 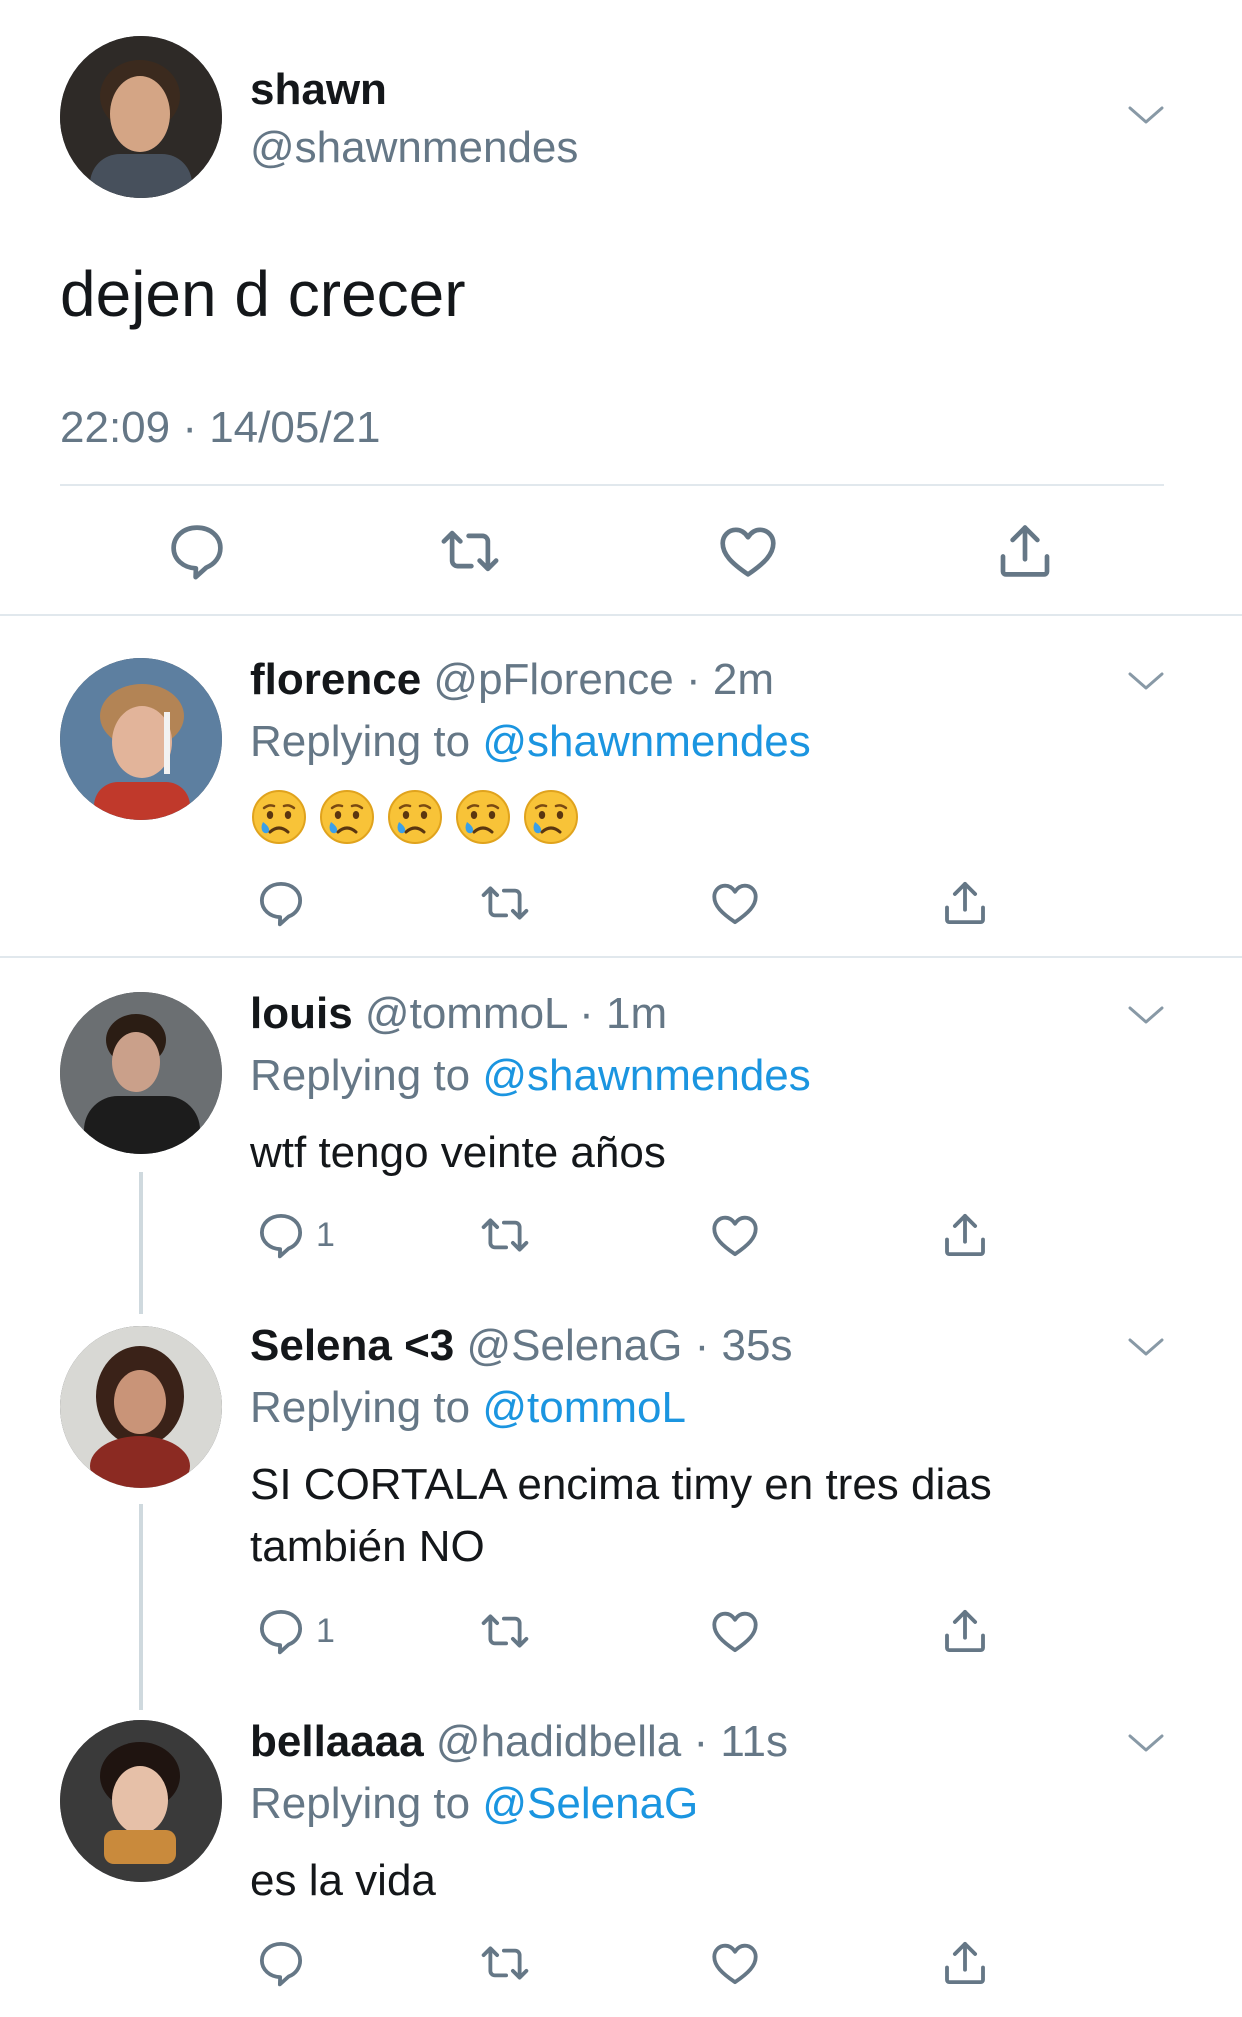 What do you see at coordinates (337, 1741) in the screenshot?
I see `author-name: bellaaaa` at bounding box center [337, 1741].